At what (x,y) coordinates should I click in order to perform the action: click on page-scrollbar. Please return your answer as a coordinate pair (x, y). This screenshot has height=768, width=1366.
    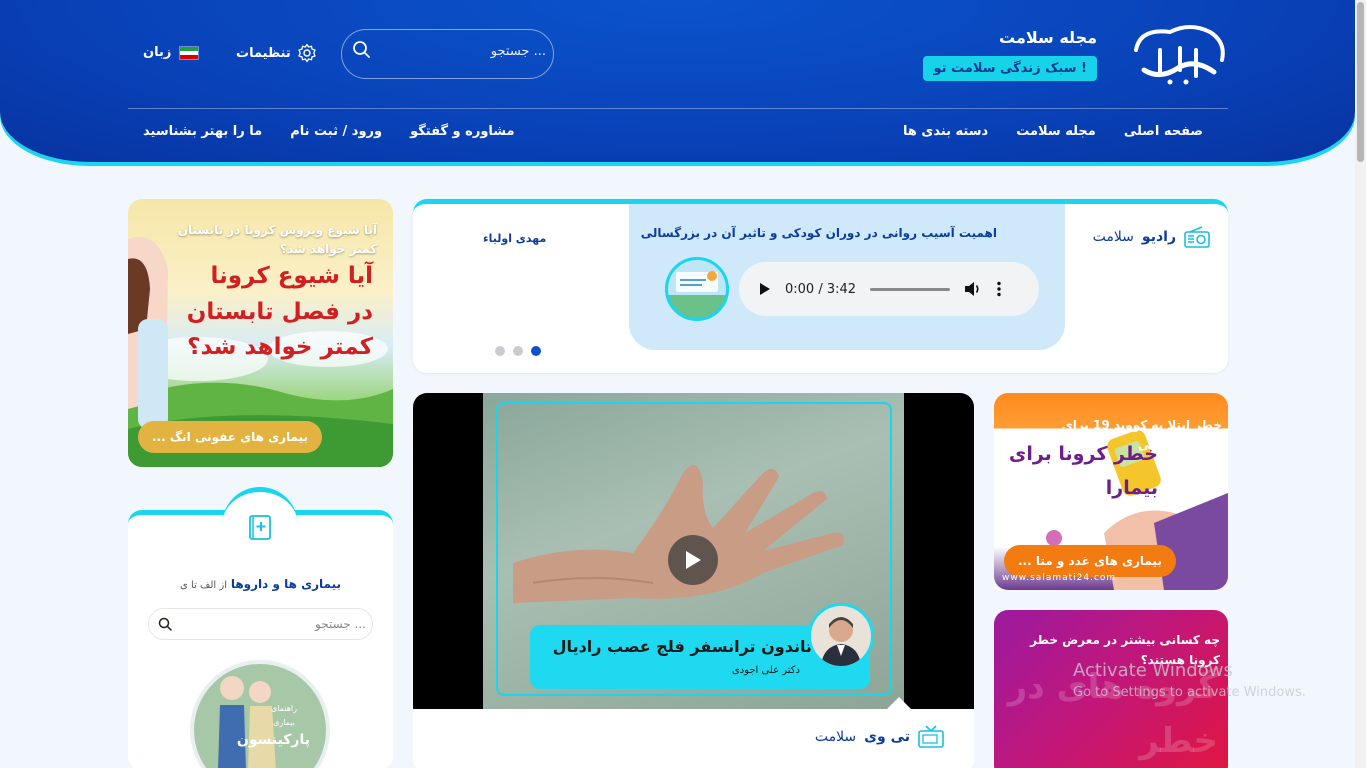
    Looking at the image, I should click on (1360, 384).